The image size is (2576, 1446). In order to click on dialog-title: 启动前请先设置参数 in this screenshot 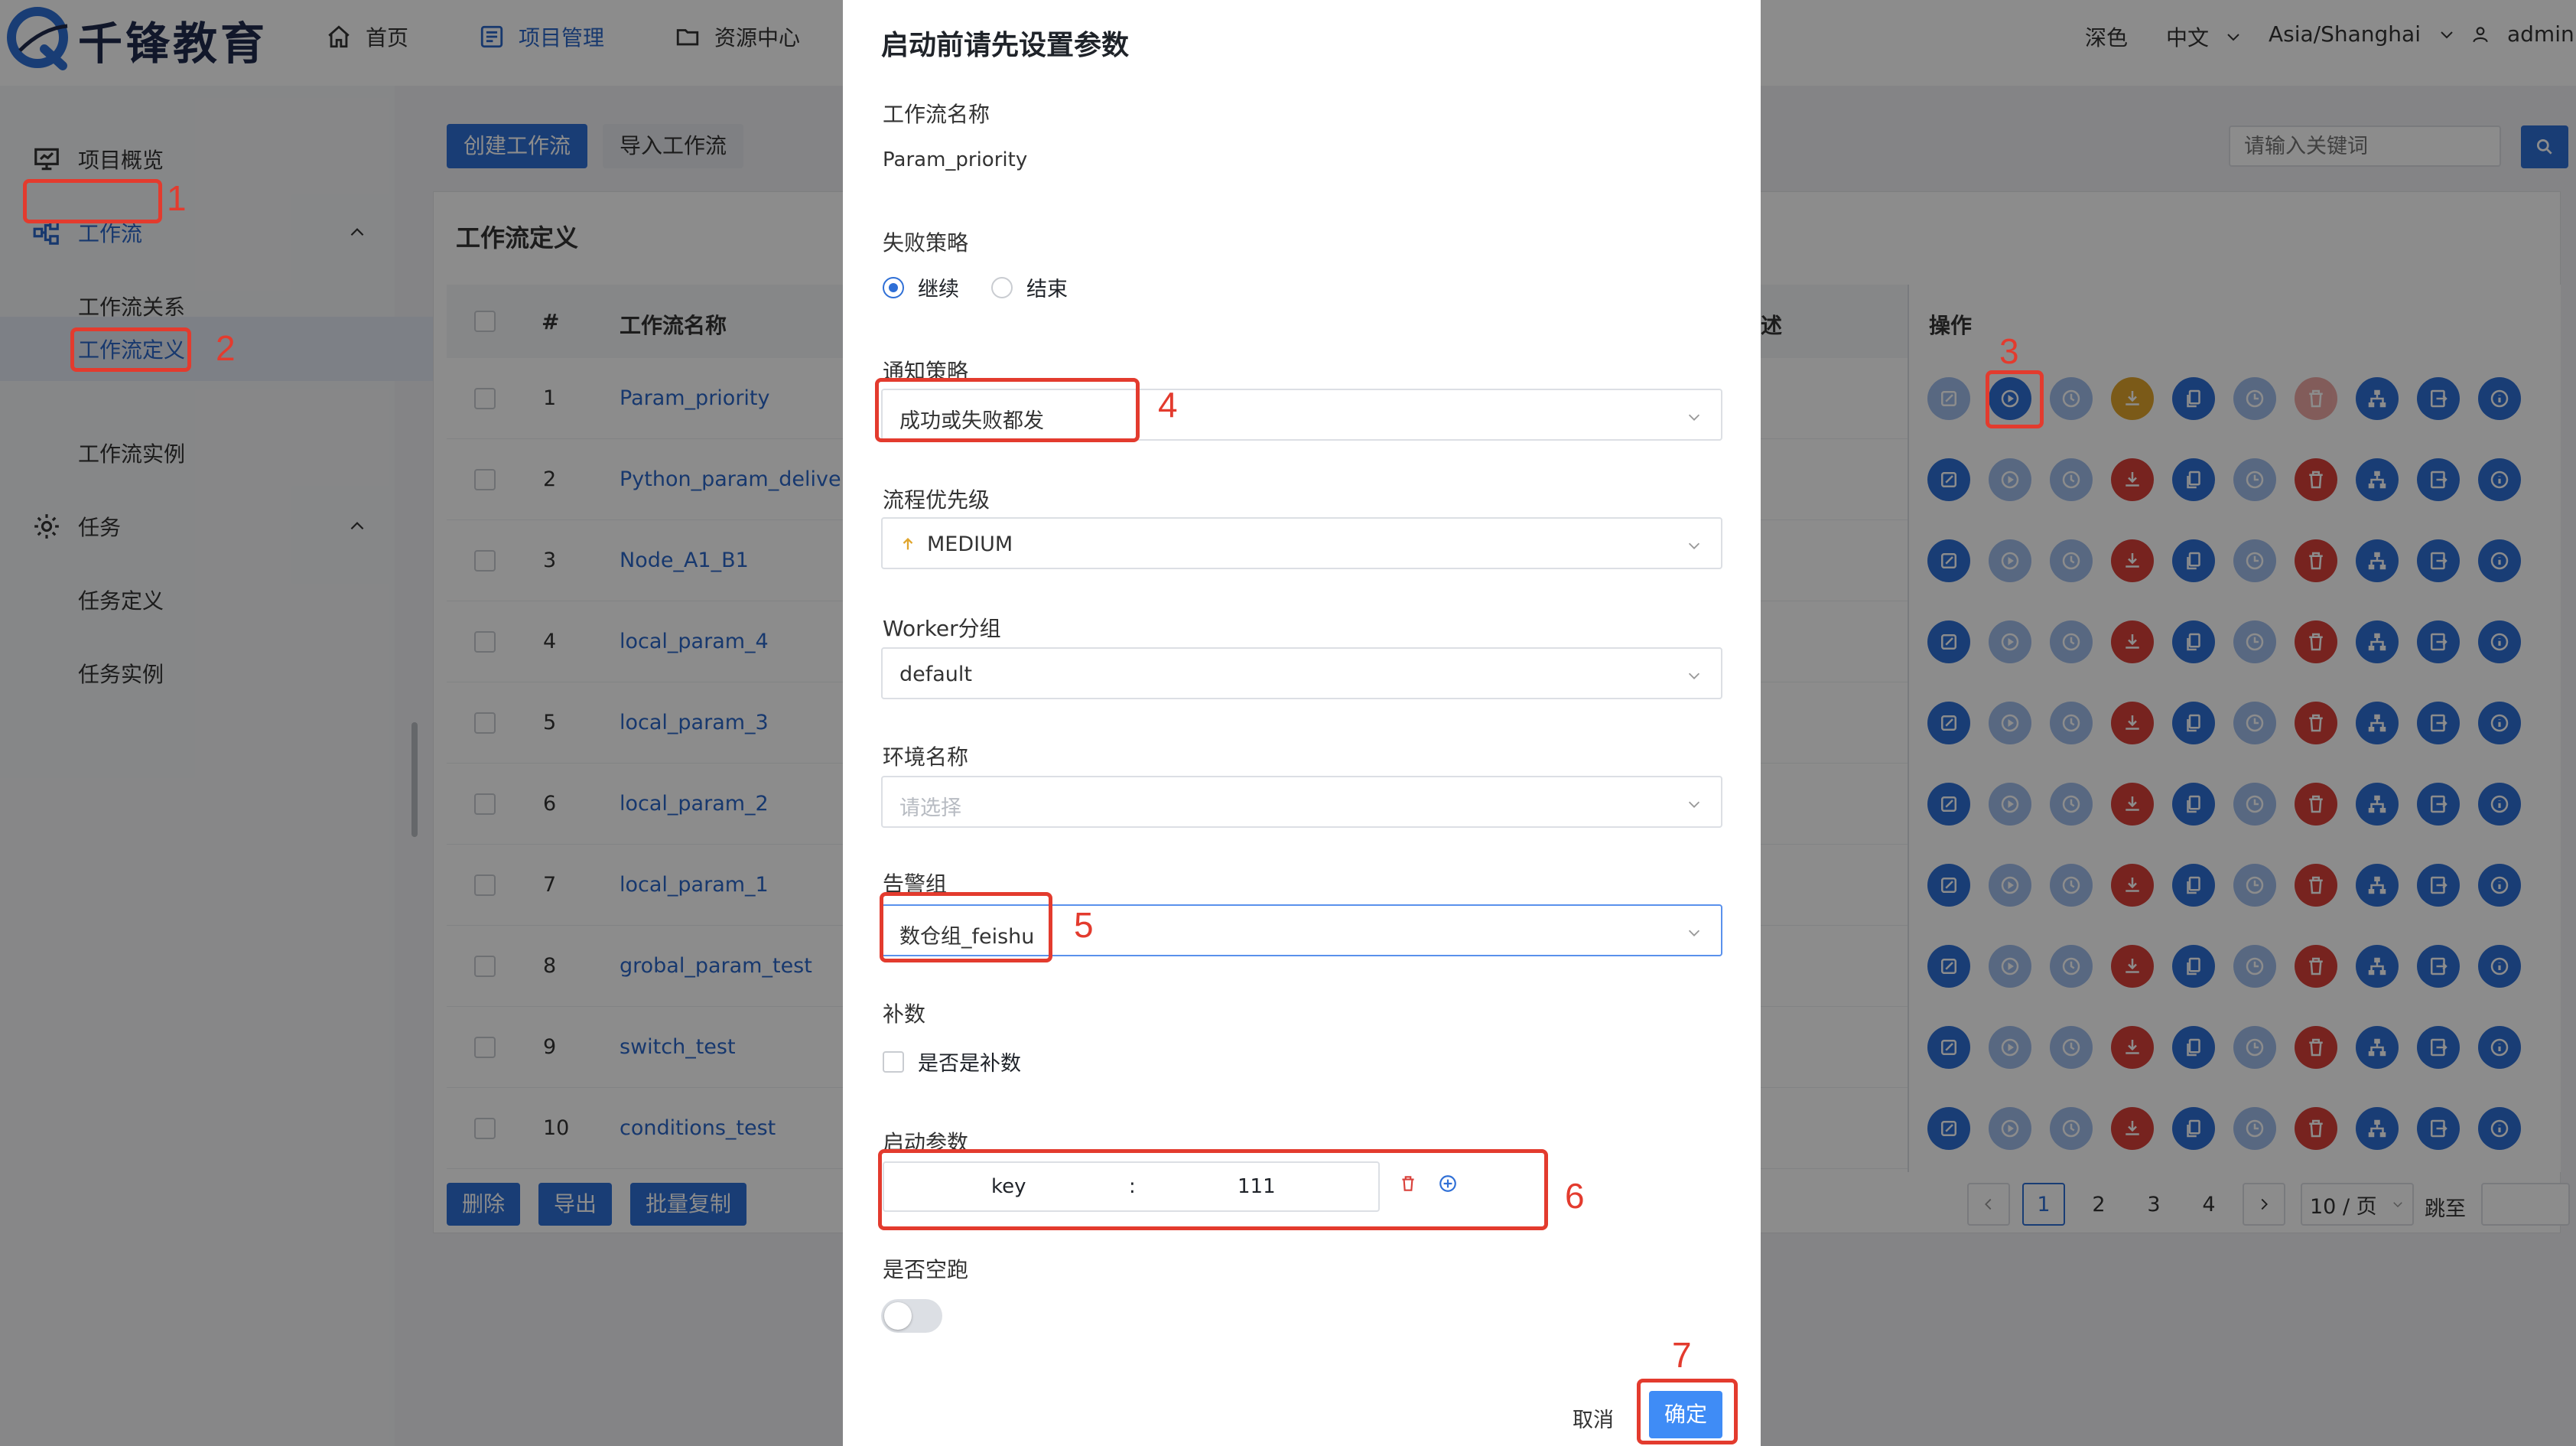, I will do `click(1005, 45)`.